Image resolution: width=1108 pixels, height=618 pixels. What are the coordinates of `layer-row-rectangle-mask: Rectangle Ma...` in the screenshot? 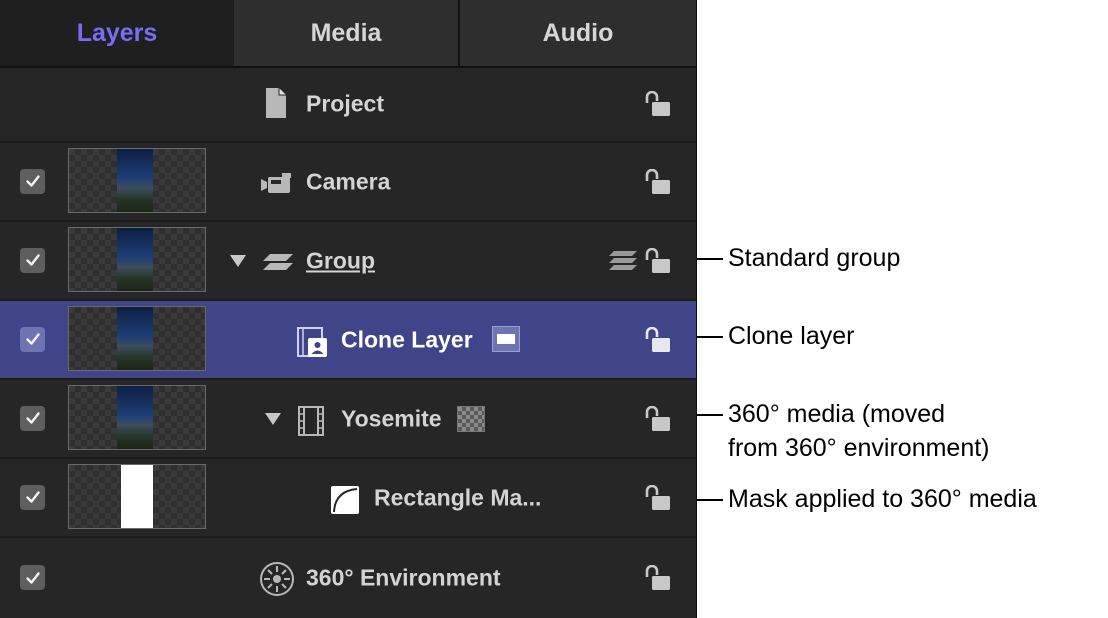 It's located at (348, 498).